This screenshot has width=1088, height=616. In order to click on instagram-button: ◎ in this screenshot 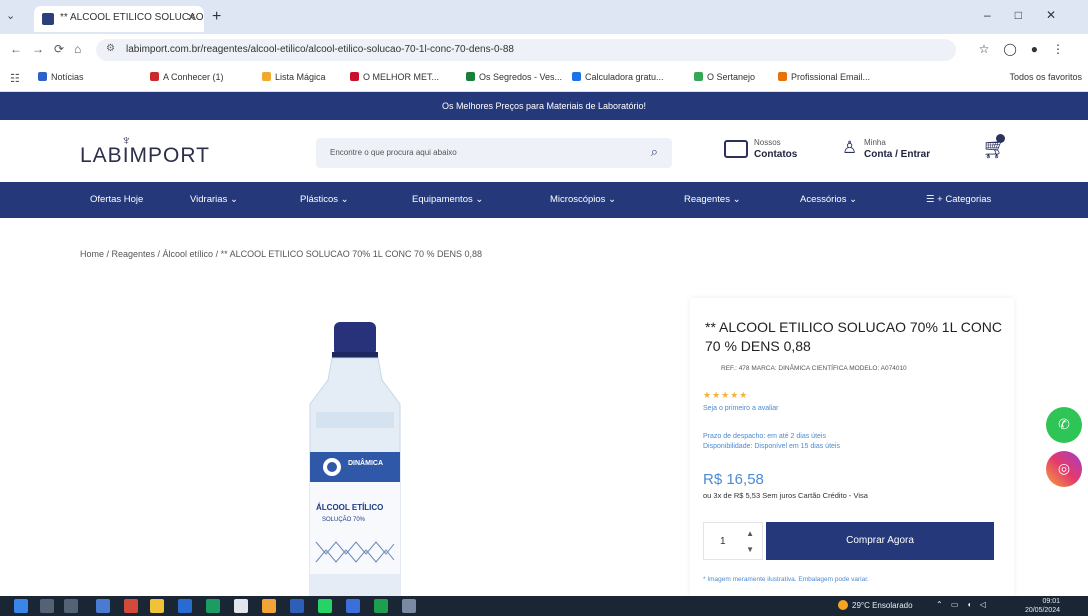, I will do `click(1064, 469)`.